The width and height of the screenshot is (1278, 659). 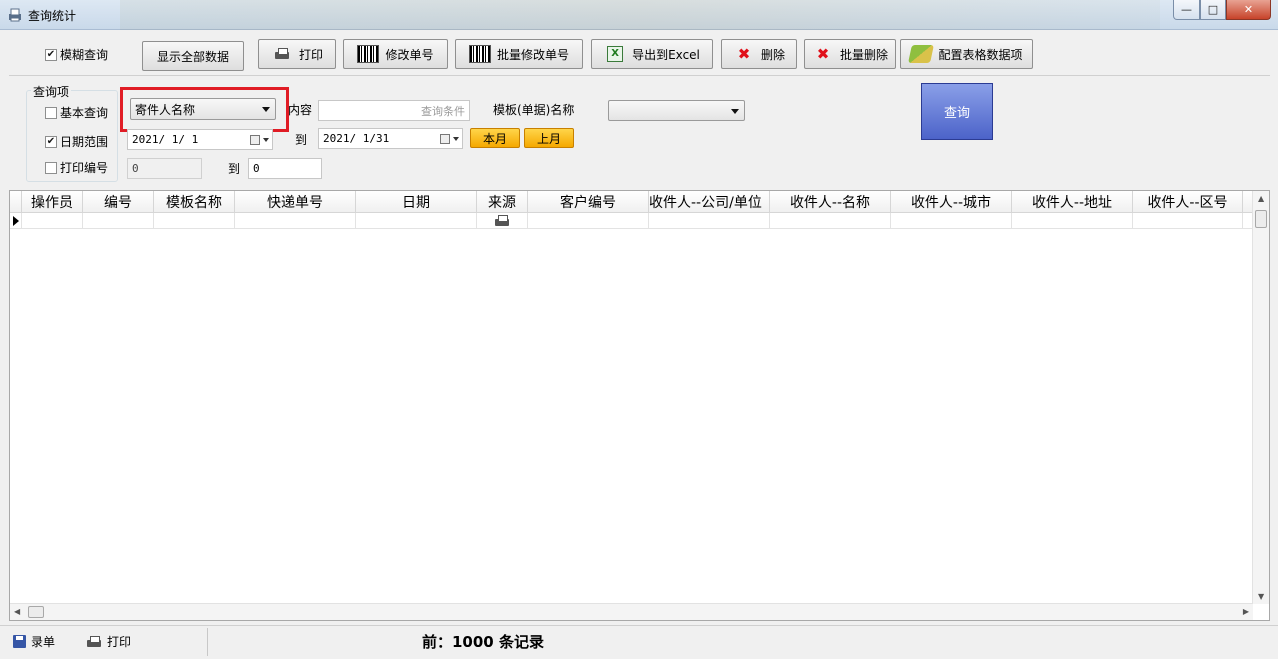 What do you see at coordinates (300, 110) in the screenshot?
I see `content-label: 内容` at bounding box center [300, 110].